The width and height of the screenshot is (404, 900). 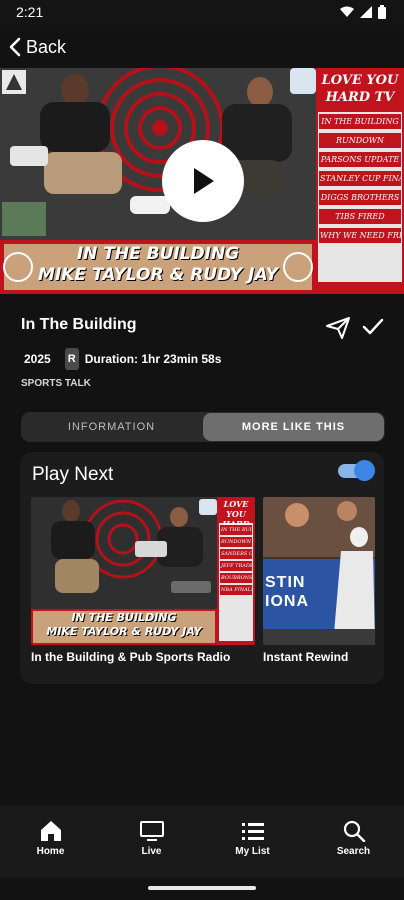 I want to click on share-icon, so click(x=338, y=328).